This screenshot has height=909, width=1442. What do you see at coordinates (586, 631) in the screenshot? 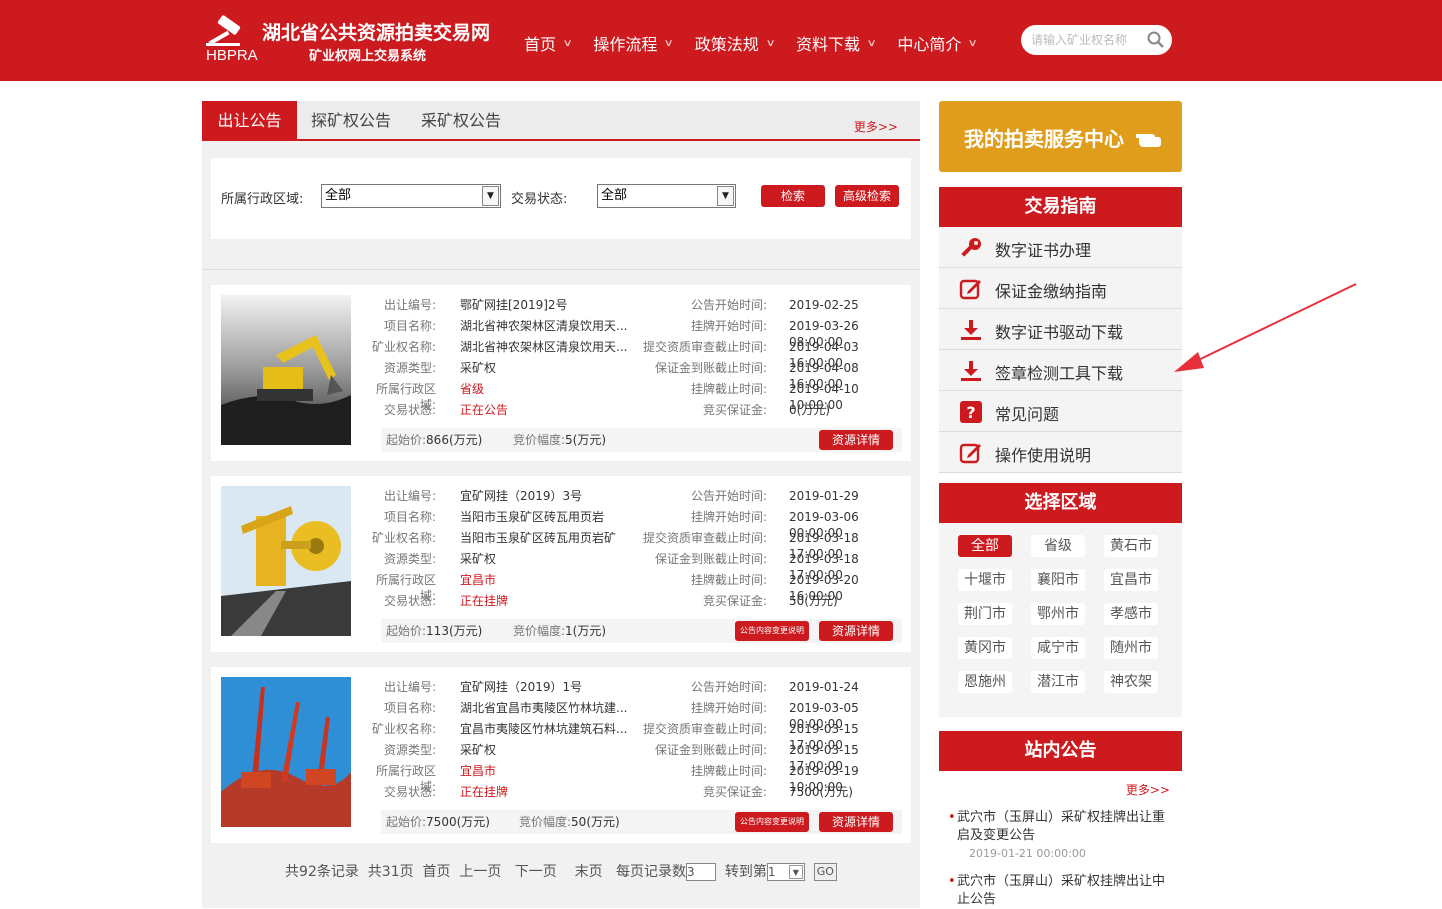
I see `increment-value: 1(万元)` at bounding box center [586, 631].